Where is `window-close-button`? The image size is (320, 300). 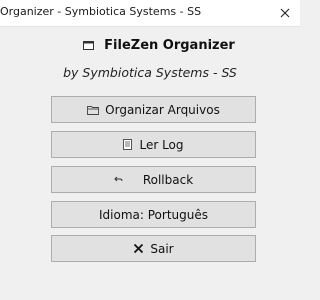 window-close-button is located at coordinates (285, 13).